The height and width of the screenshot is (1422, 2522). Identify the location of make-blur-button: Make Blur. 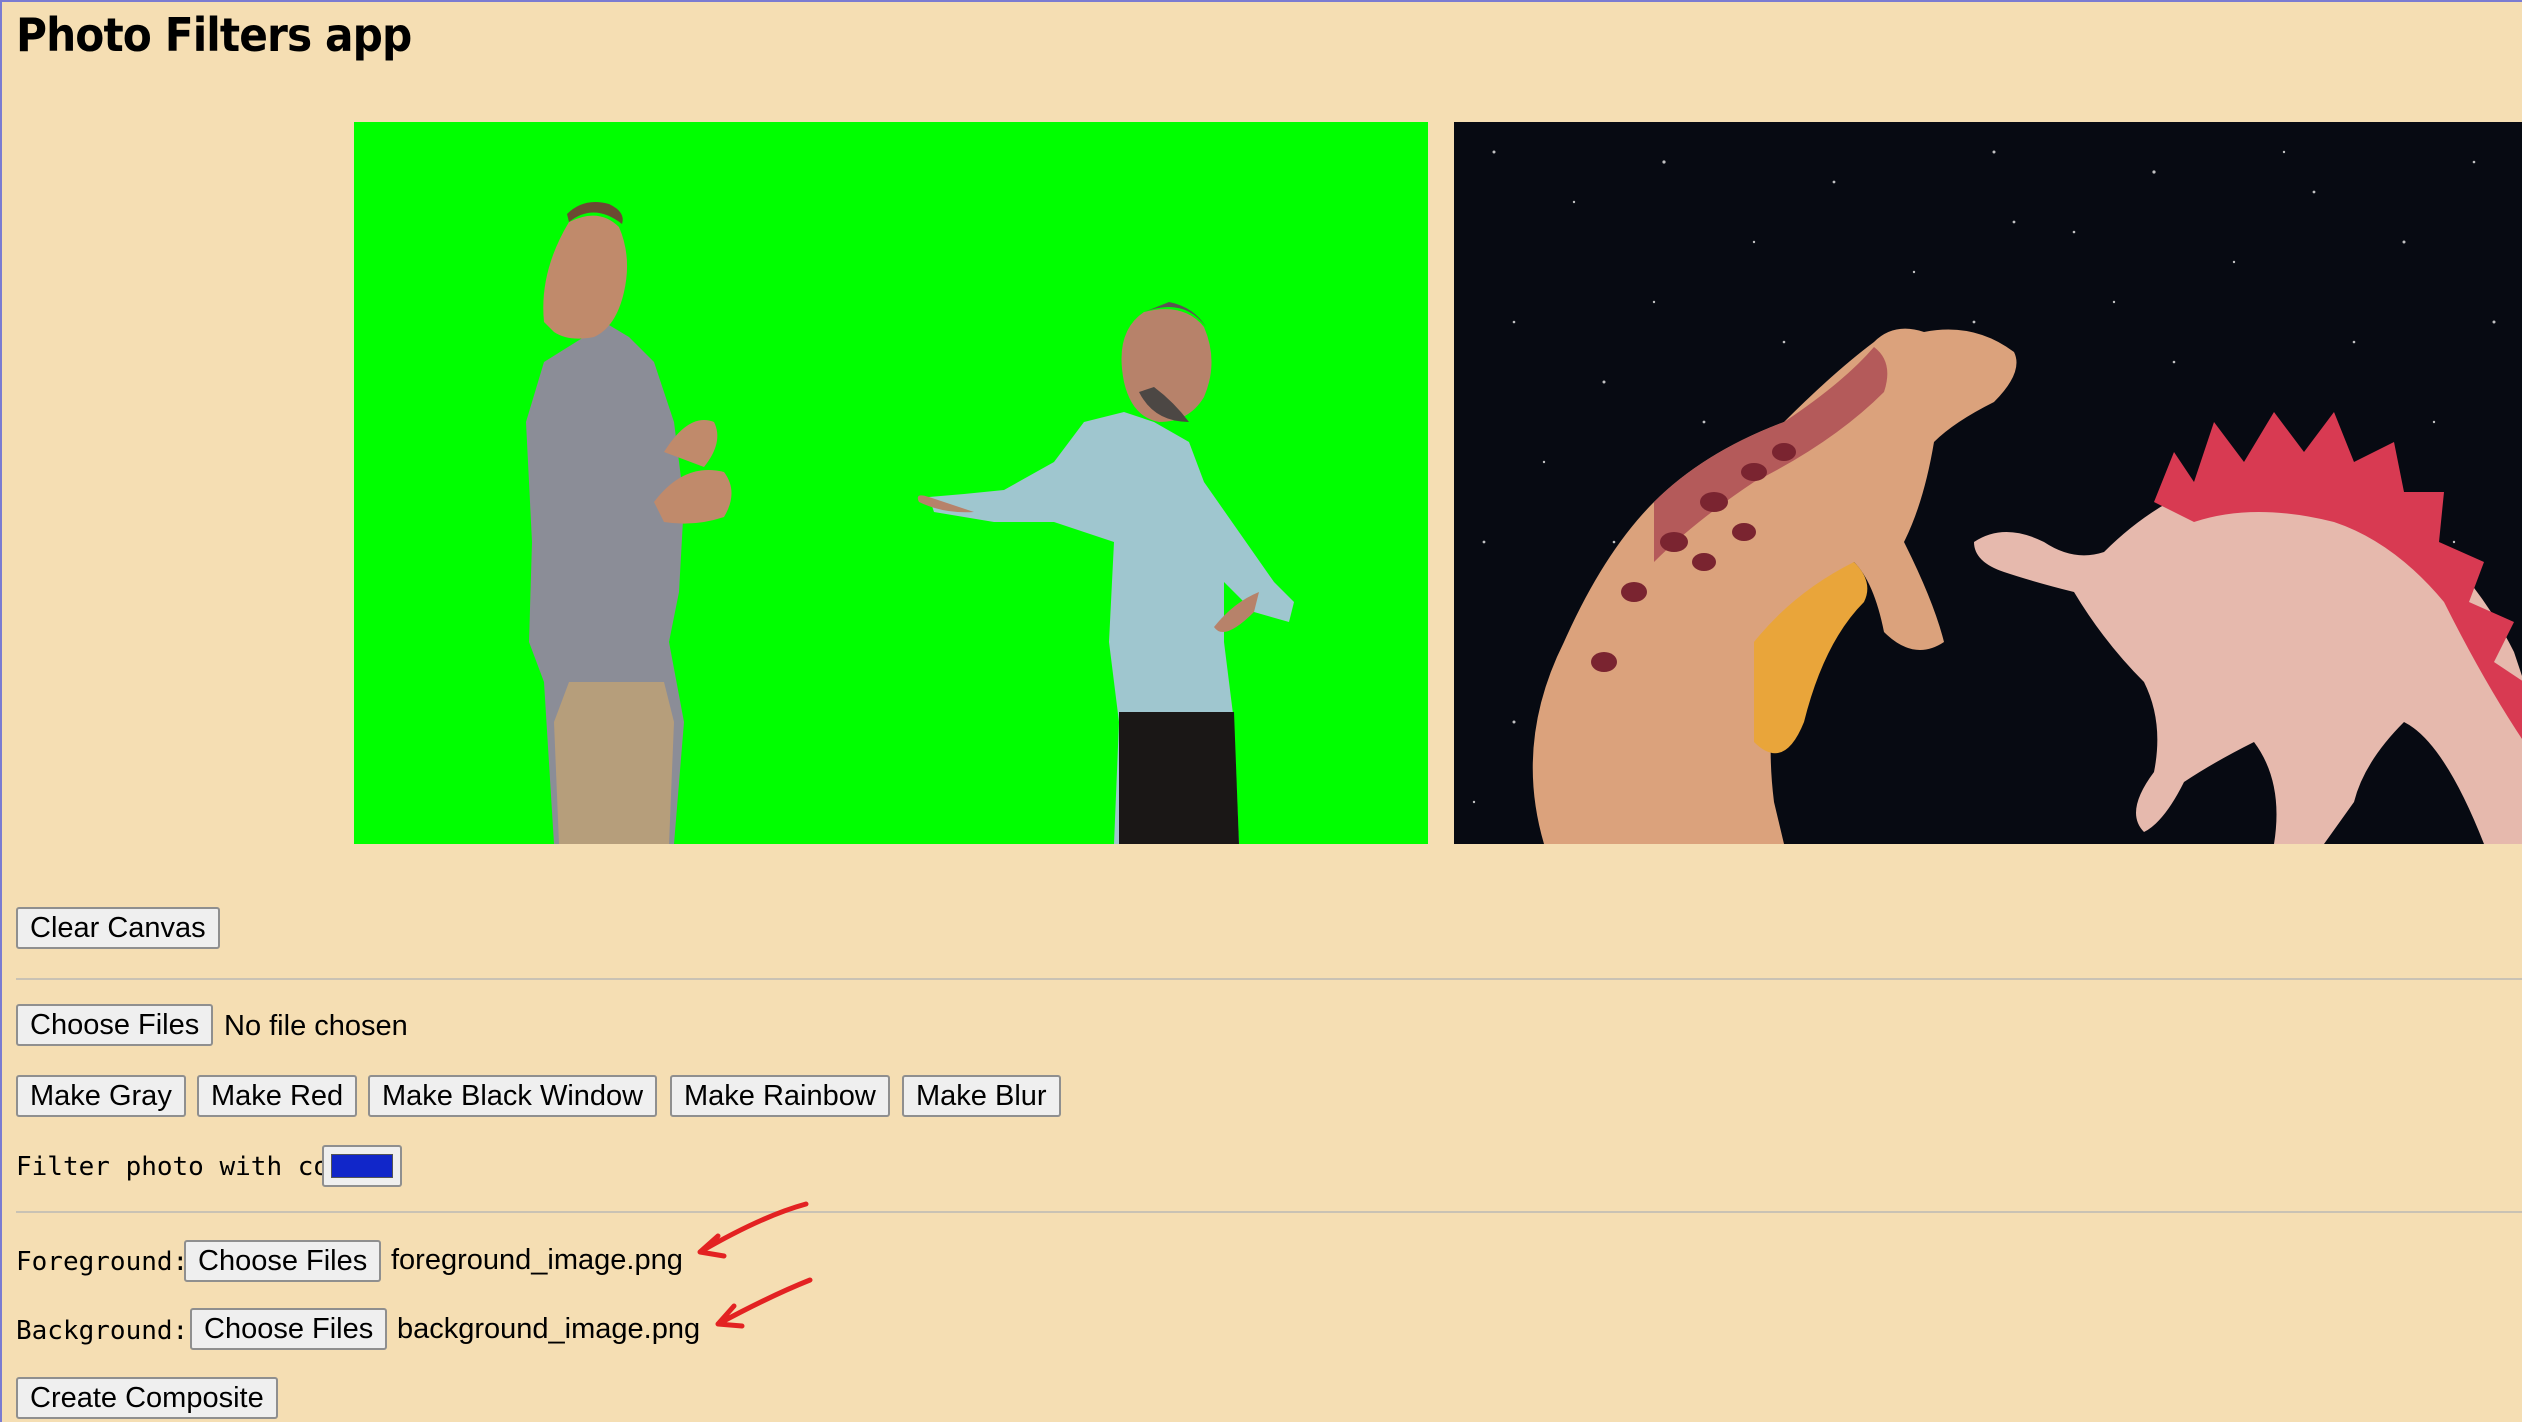
(981, 1096).